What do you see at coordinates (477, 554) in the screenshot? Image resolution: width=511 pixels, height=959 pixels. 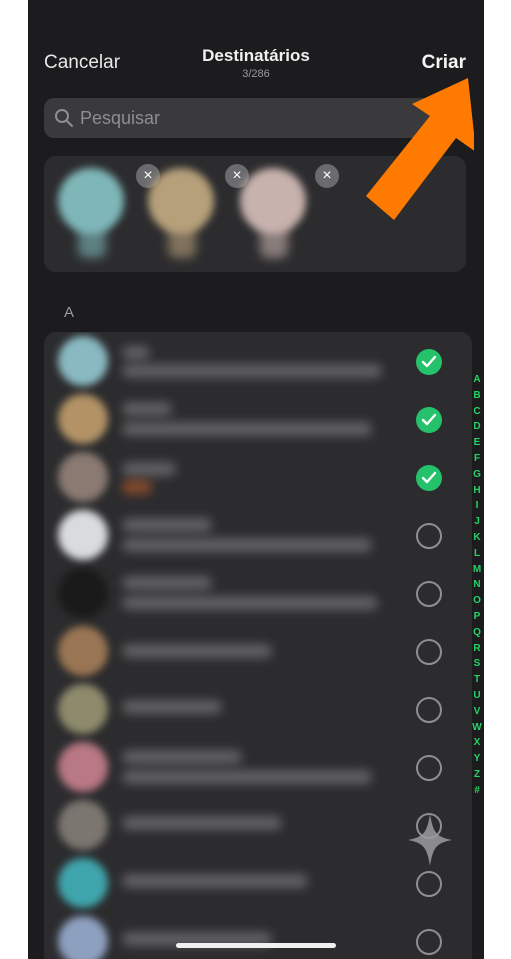 I see `index-letter: L` at bounding box center [477, 554].